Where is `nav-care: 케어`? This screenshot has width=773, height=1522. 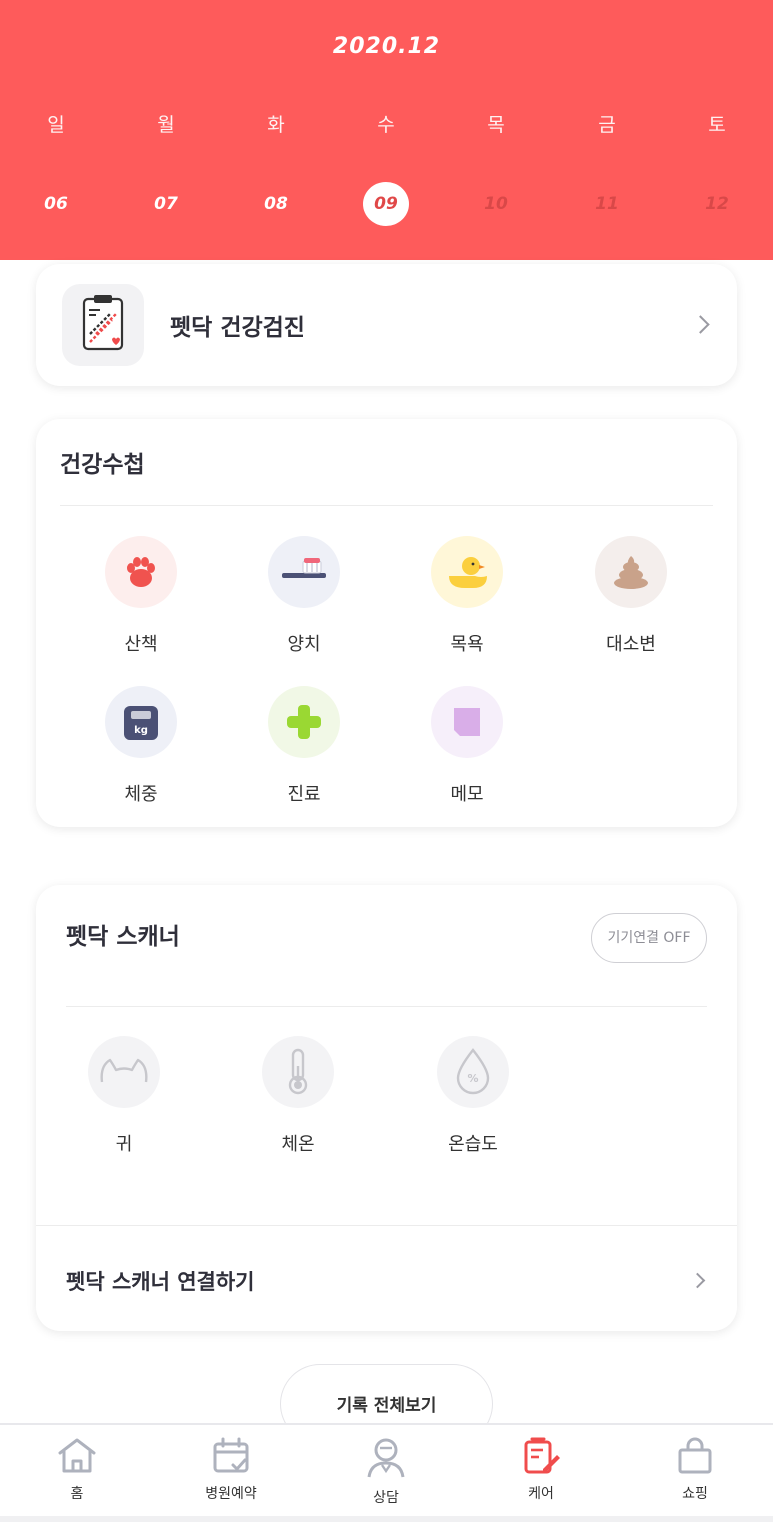 nav-care: 케어 is located at coordinates (541, 1469).